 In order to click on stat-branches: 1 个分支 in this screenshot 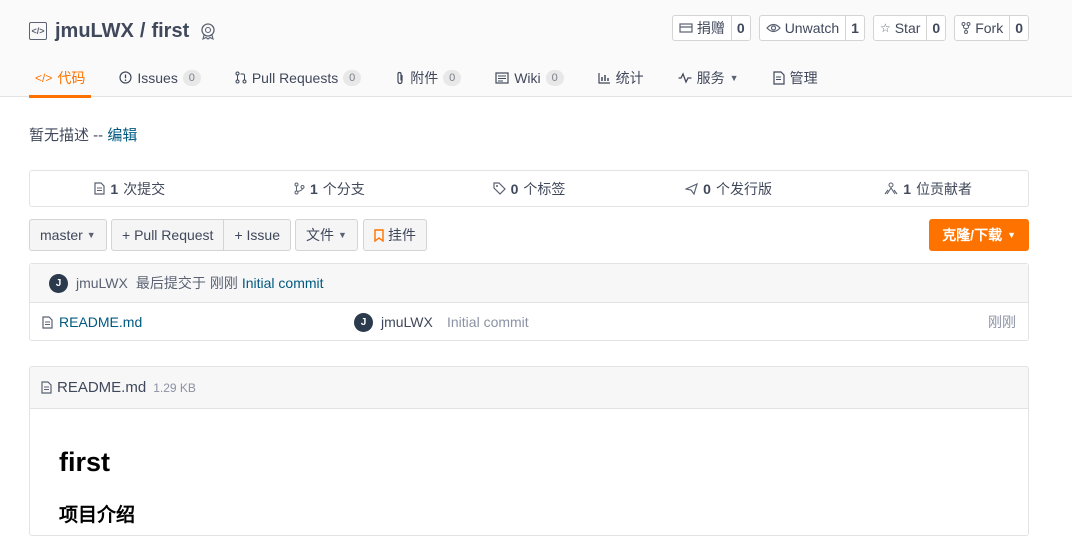, I will do `click(330, 188)`.